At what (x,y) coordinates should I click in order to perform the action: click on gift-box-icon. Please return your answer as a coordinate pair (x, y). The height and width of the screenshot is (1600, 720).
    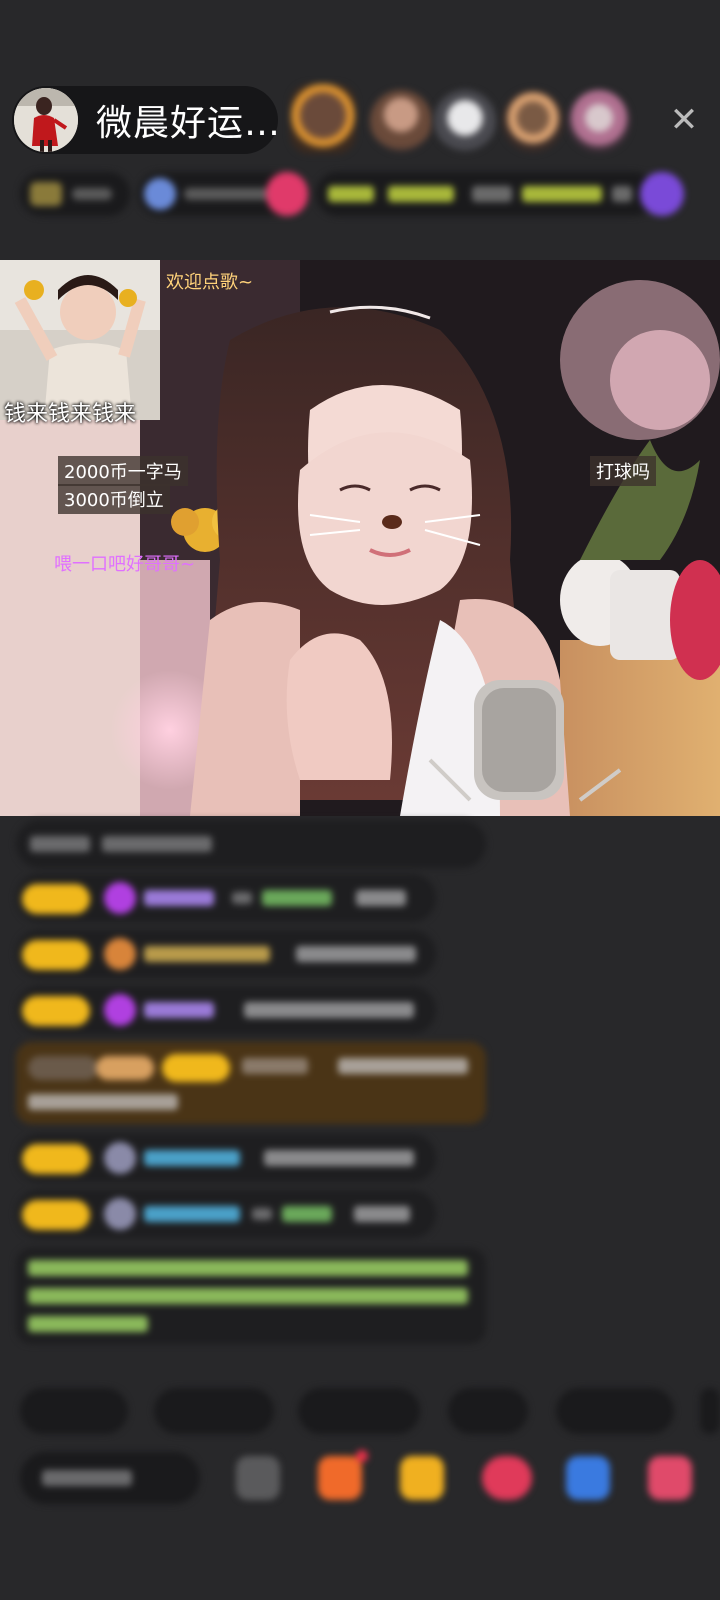
    Looking at the image, I should click on (340, 1478).